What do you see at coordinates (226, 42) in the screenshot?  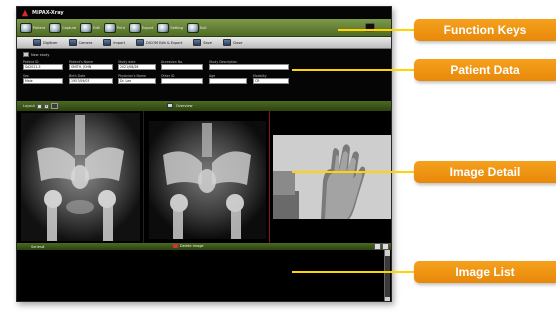 I see `close-icon` at bounding box center [226, 42].